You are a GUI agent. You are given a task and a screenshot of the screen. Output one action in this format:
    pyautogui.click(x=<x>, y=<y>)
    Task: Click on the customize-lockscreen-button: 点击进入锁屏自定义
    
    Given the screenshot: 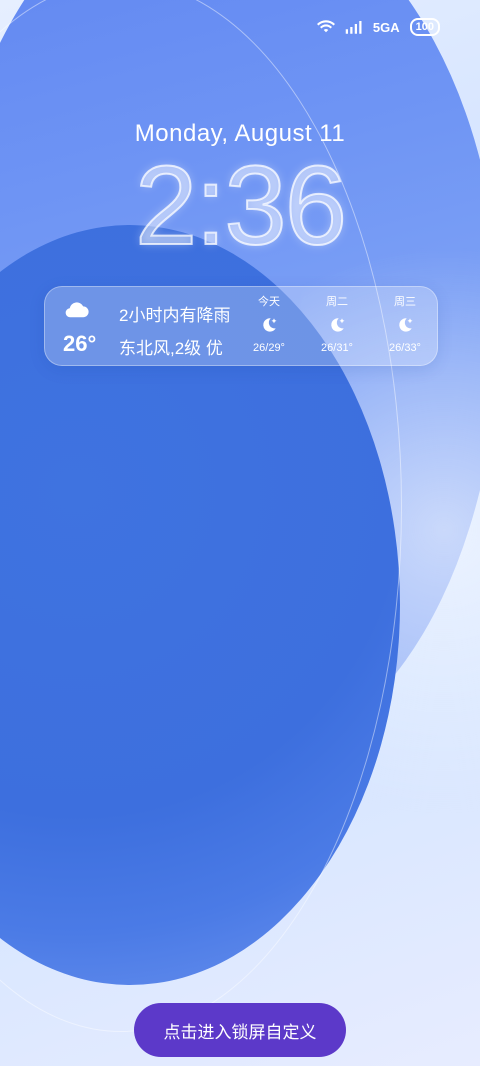 What is the action you would take?
    pyautogui.click(x=240, y=1030)
    